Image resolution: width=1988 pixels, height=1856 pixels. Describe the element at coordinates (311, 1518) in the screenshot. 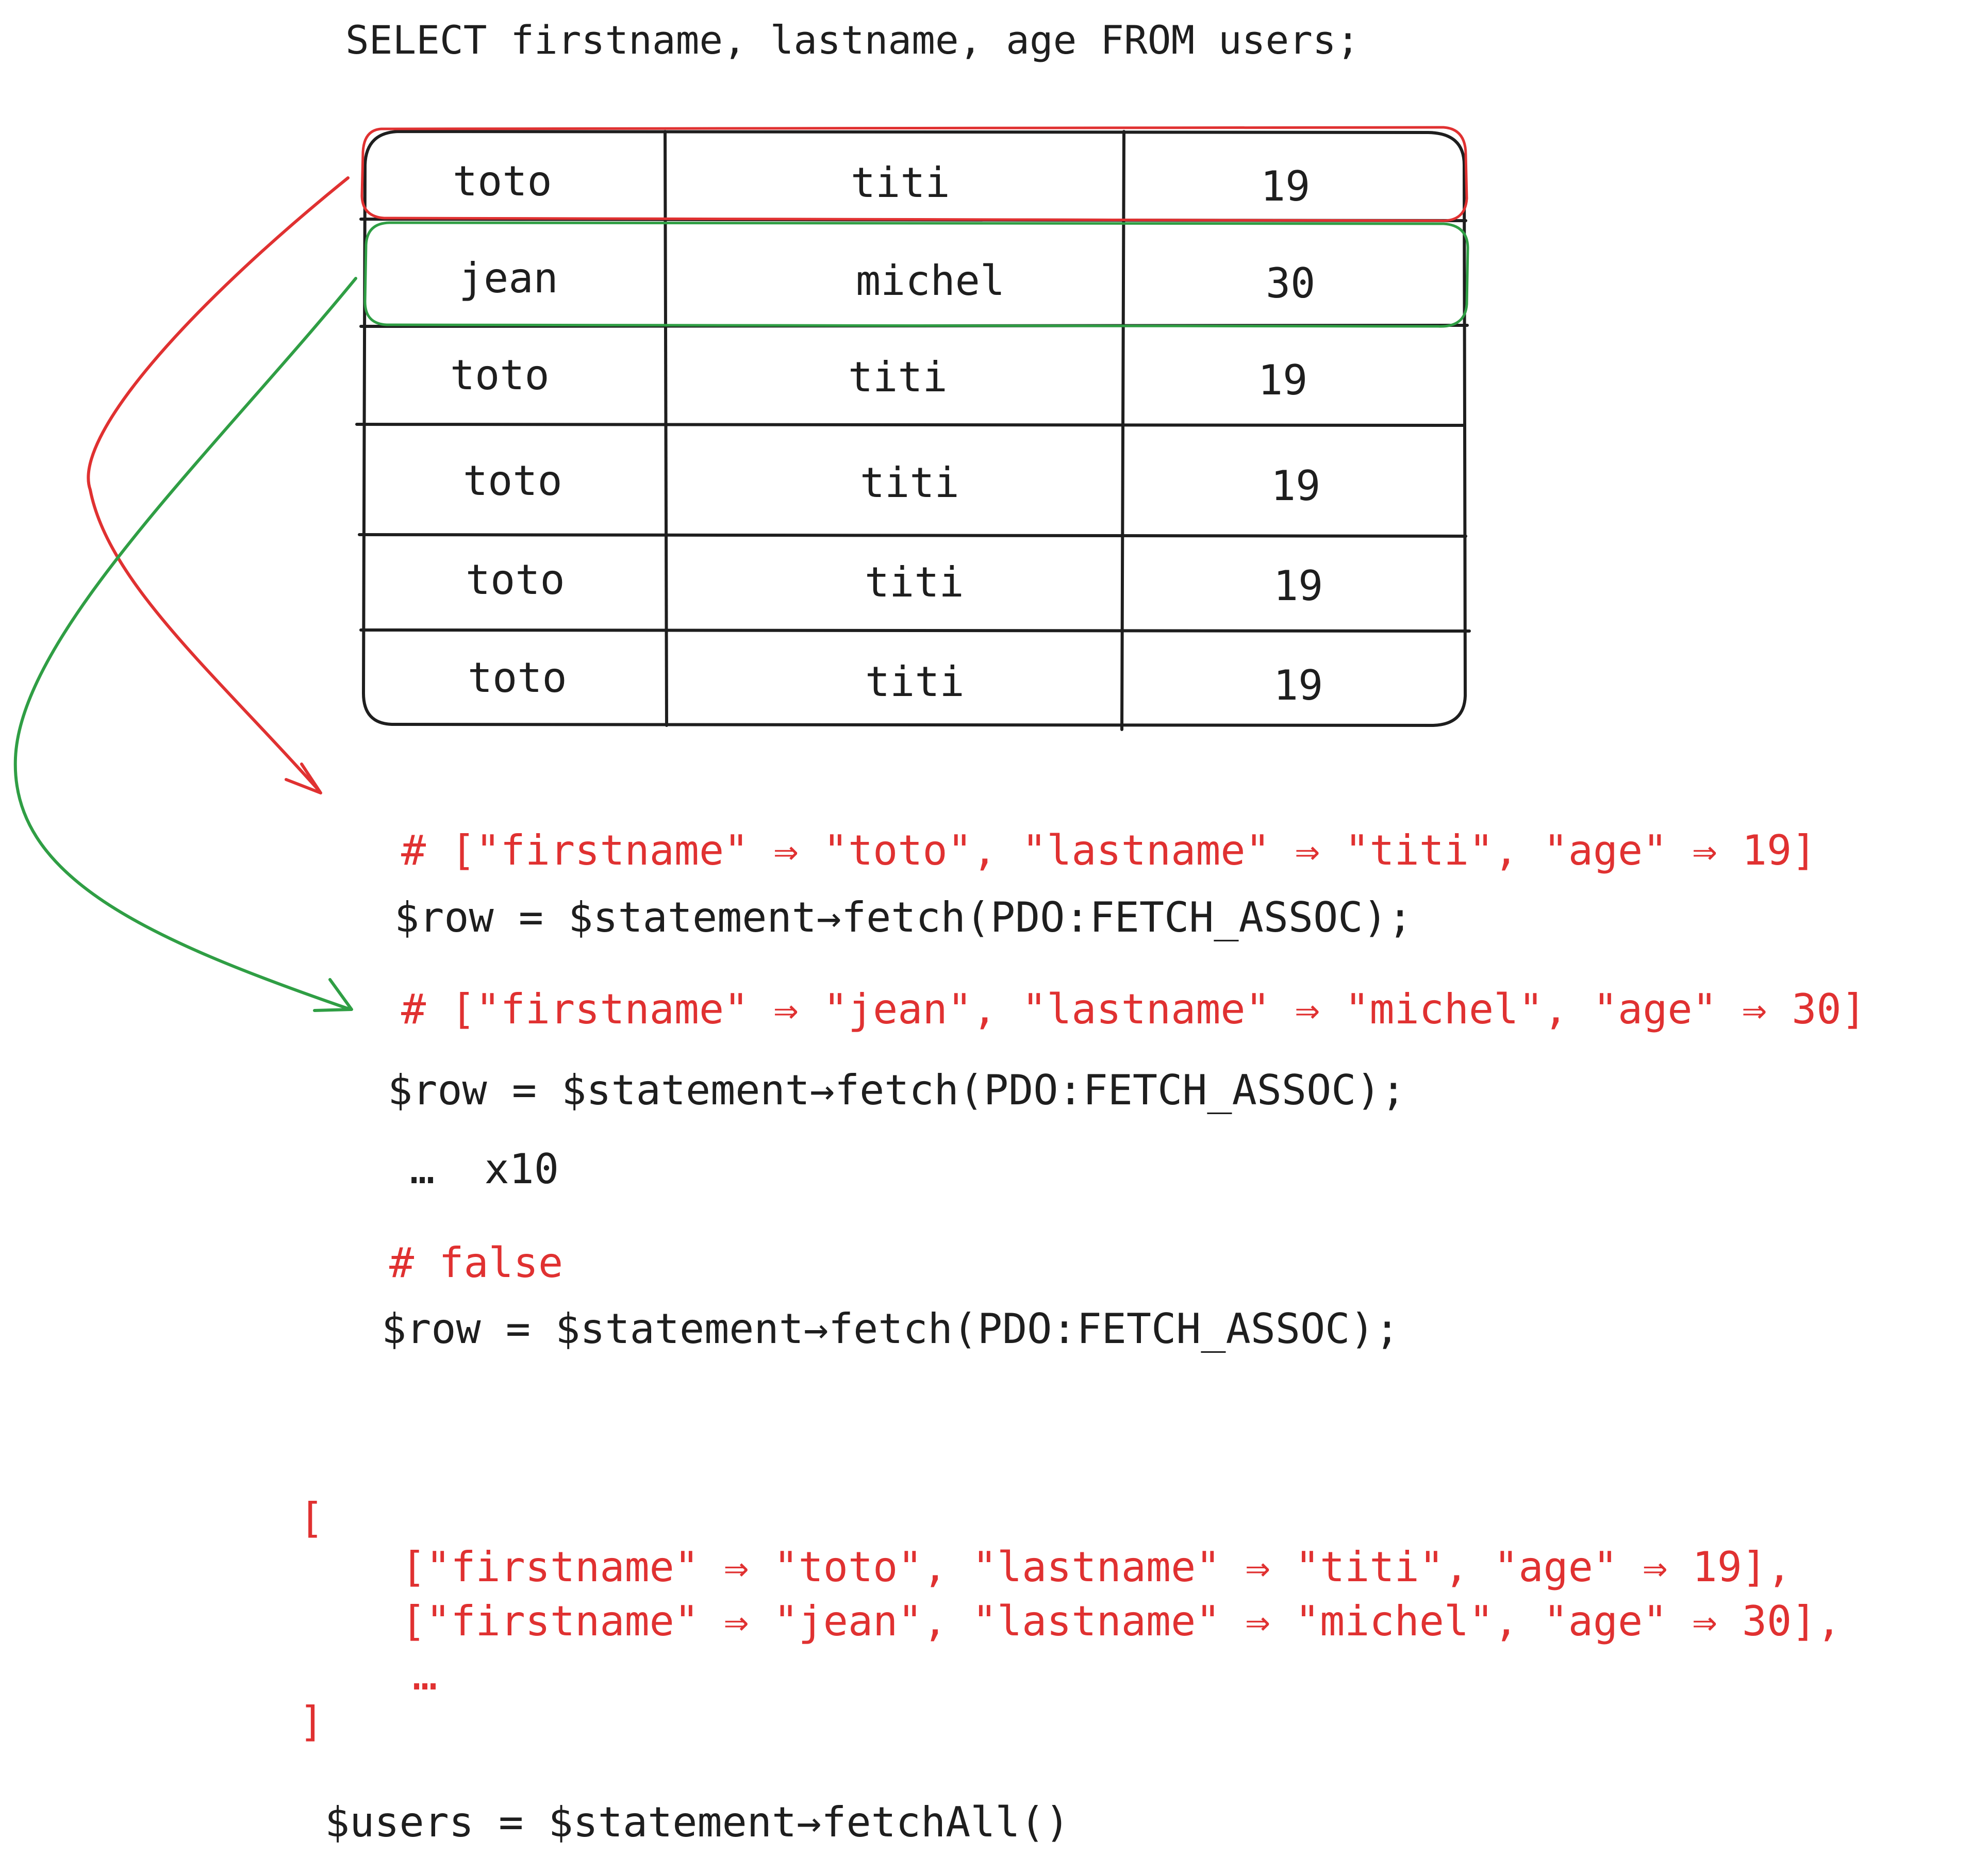

I see `fetch-all-open-bracket: [` at that location.